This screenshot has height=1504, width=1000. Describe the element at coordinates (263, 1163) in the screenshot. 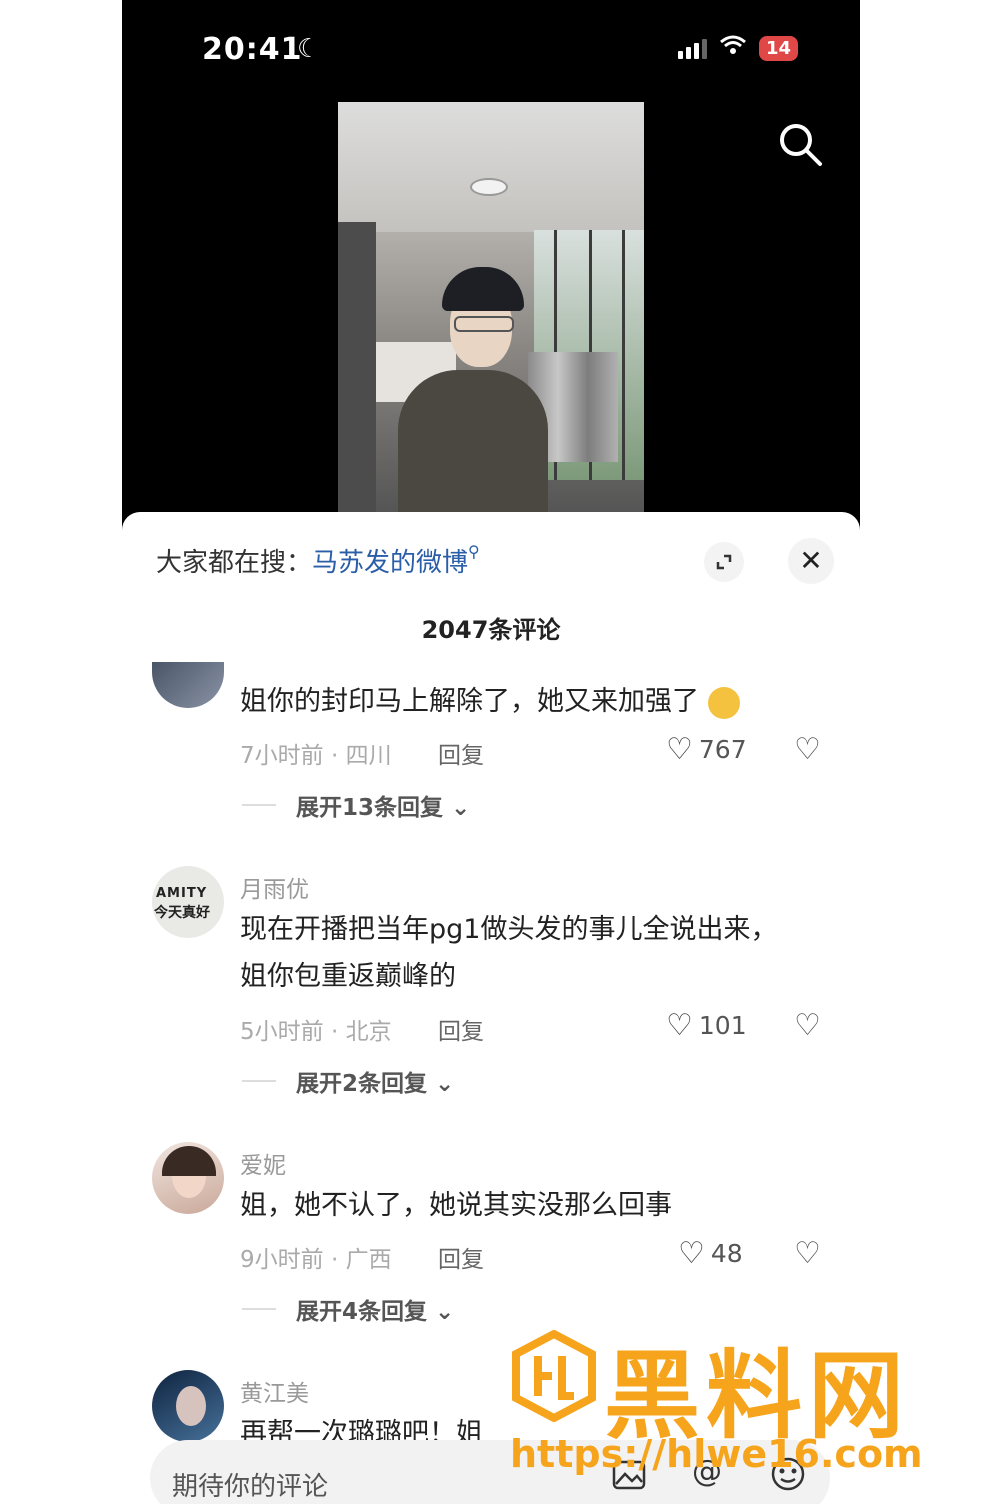

I see `username: 爱妮` at that location.